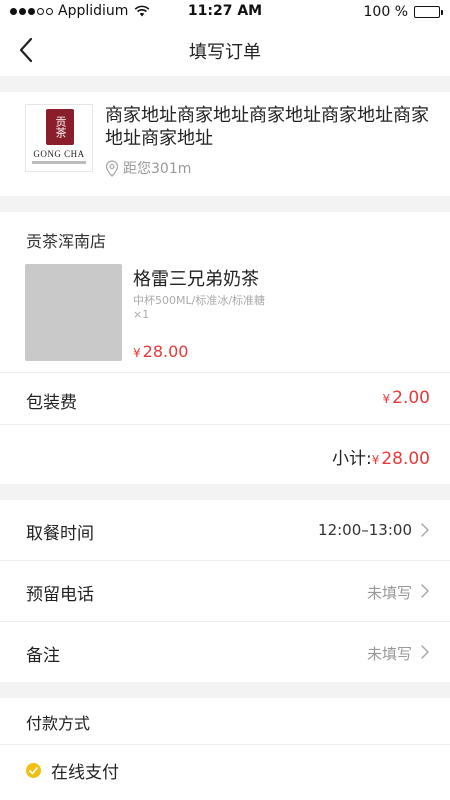 This screenshot has height=800, width=450. What do you see at coordinates (365, 530) in the screenshot?
I see `pickup-time-value: 12:00–13:00` at bounding box center [365, 530].